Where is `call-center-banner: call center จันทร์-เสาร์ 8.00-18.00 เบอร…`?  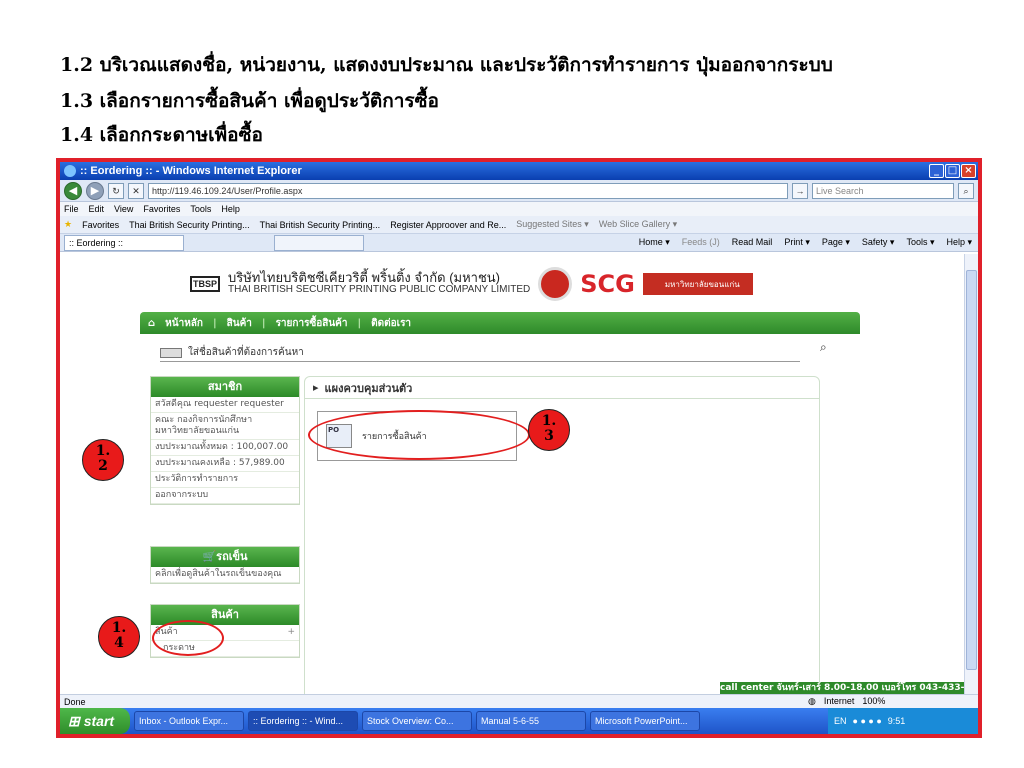 call-center-banner: call center จันทร์-เสาร์ 8.00-18.00 เบอร… is located at coordinates (842, 688).